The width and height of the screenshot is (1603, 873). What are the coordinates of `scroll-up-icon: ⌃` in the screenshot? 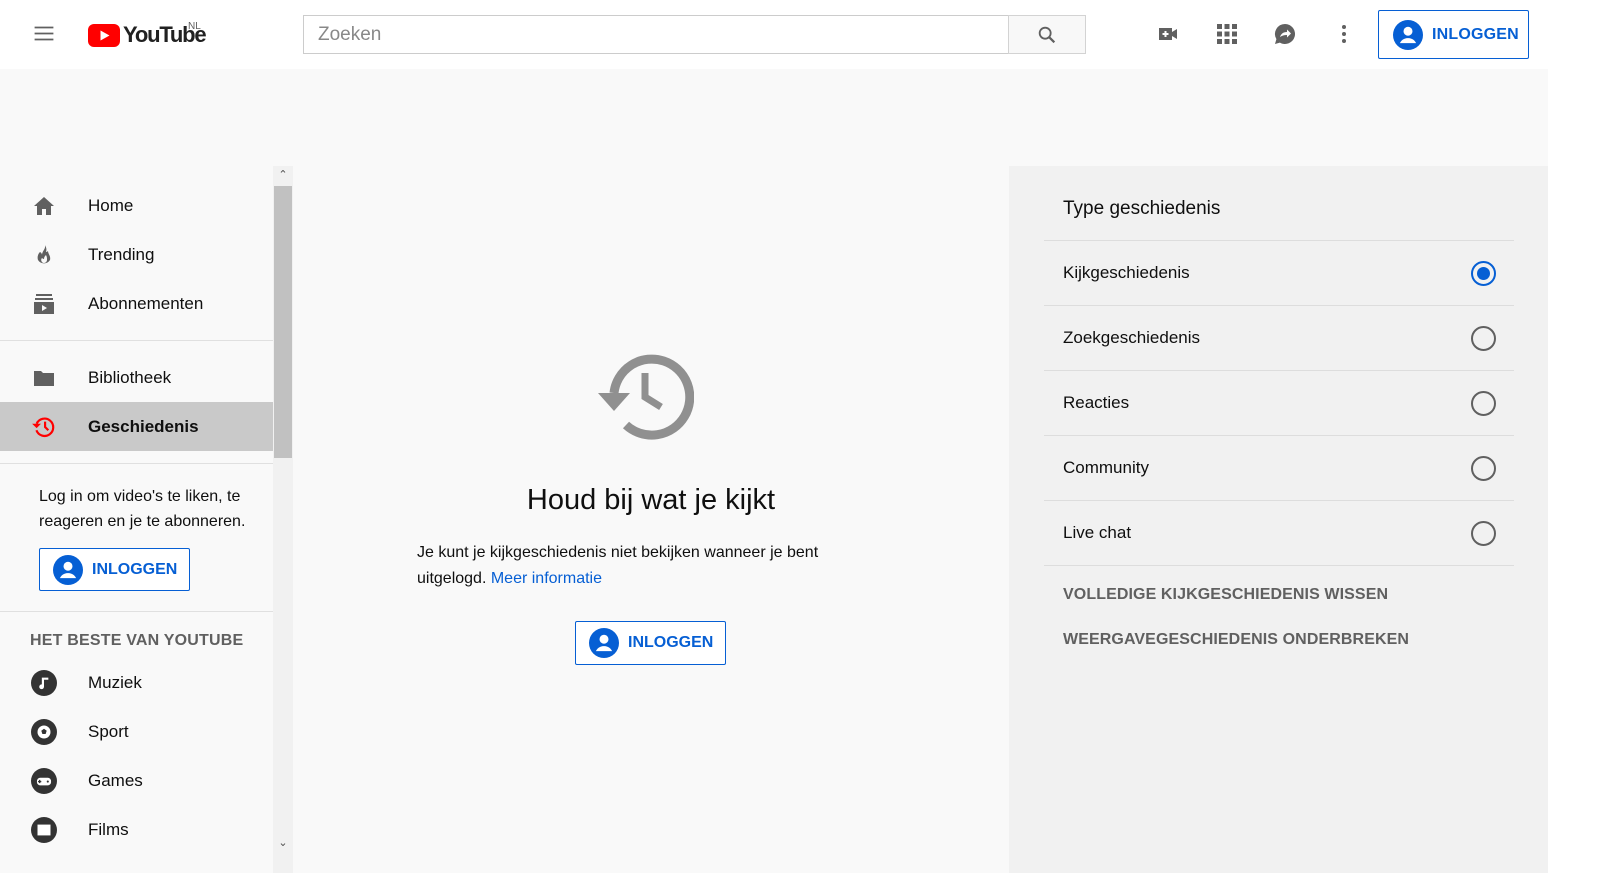 It's located at (283, 175).